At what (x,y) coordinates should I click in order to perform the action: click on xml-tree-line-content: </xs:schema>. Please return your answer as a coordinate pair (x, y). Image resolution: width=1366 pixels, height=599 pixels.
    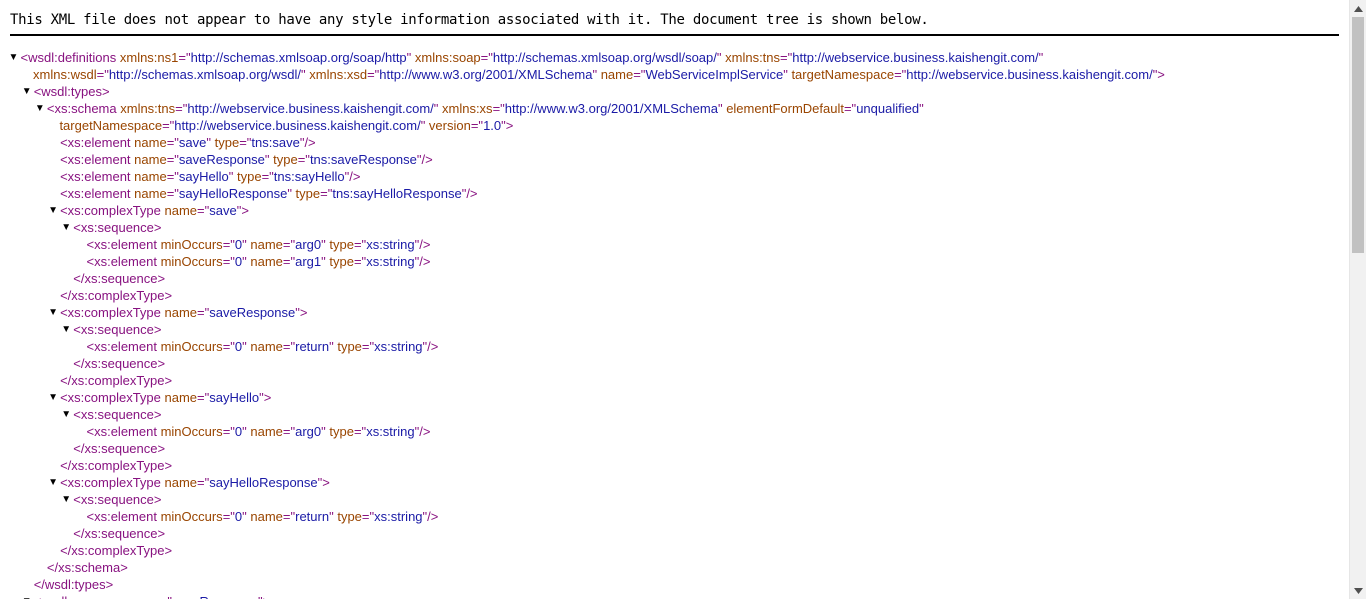
    Looking at the image, I should click on (87, 567).